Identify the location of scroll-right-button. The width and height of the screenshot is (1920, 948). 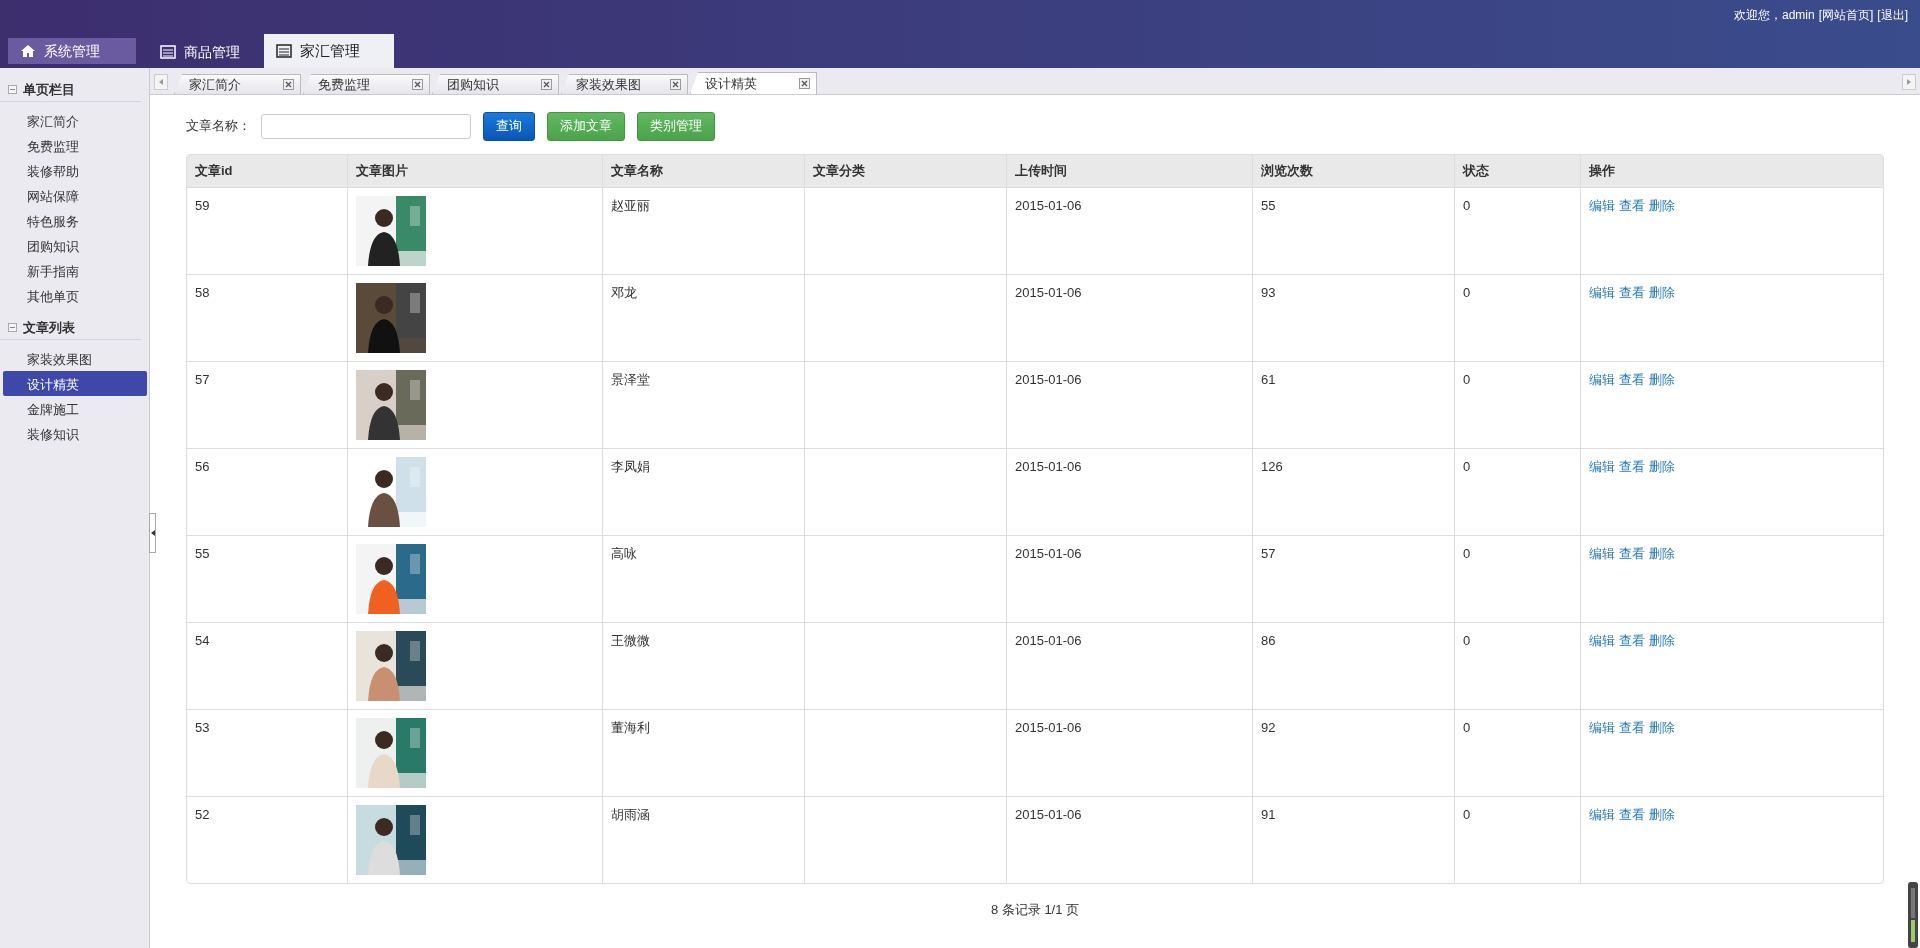
(1909, 82).